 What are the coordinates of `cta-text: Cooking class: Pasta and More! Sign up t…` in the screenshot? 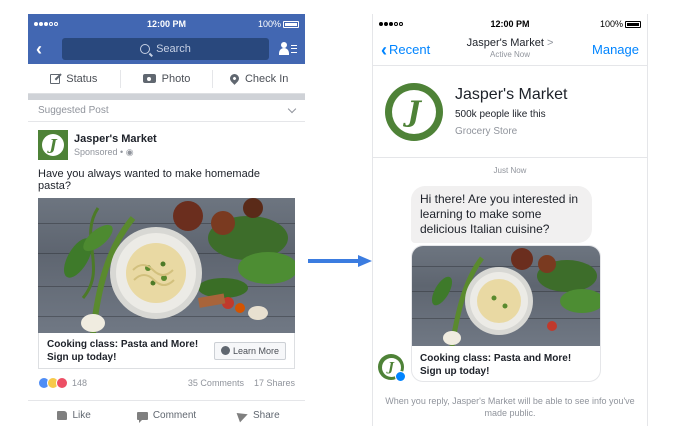 It's located at (123, 350).